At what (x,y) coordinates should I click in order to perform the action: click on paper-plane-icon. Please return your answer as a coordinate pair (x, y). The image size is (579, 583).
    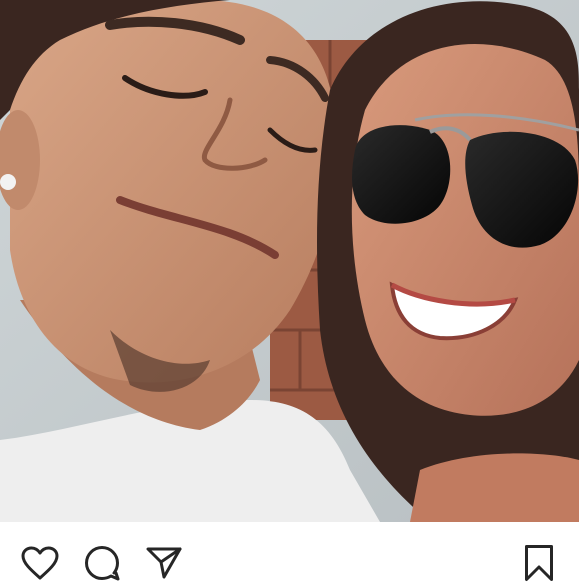
    Looking at the image, I should click on (164, 563).